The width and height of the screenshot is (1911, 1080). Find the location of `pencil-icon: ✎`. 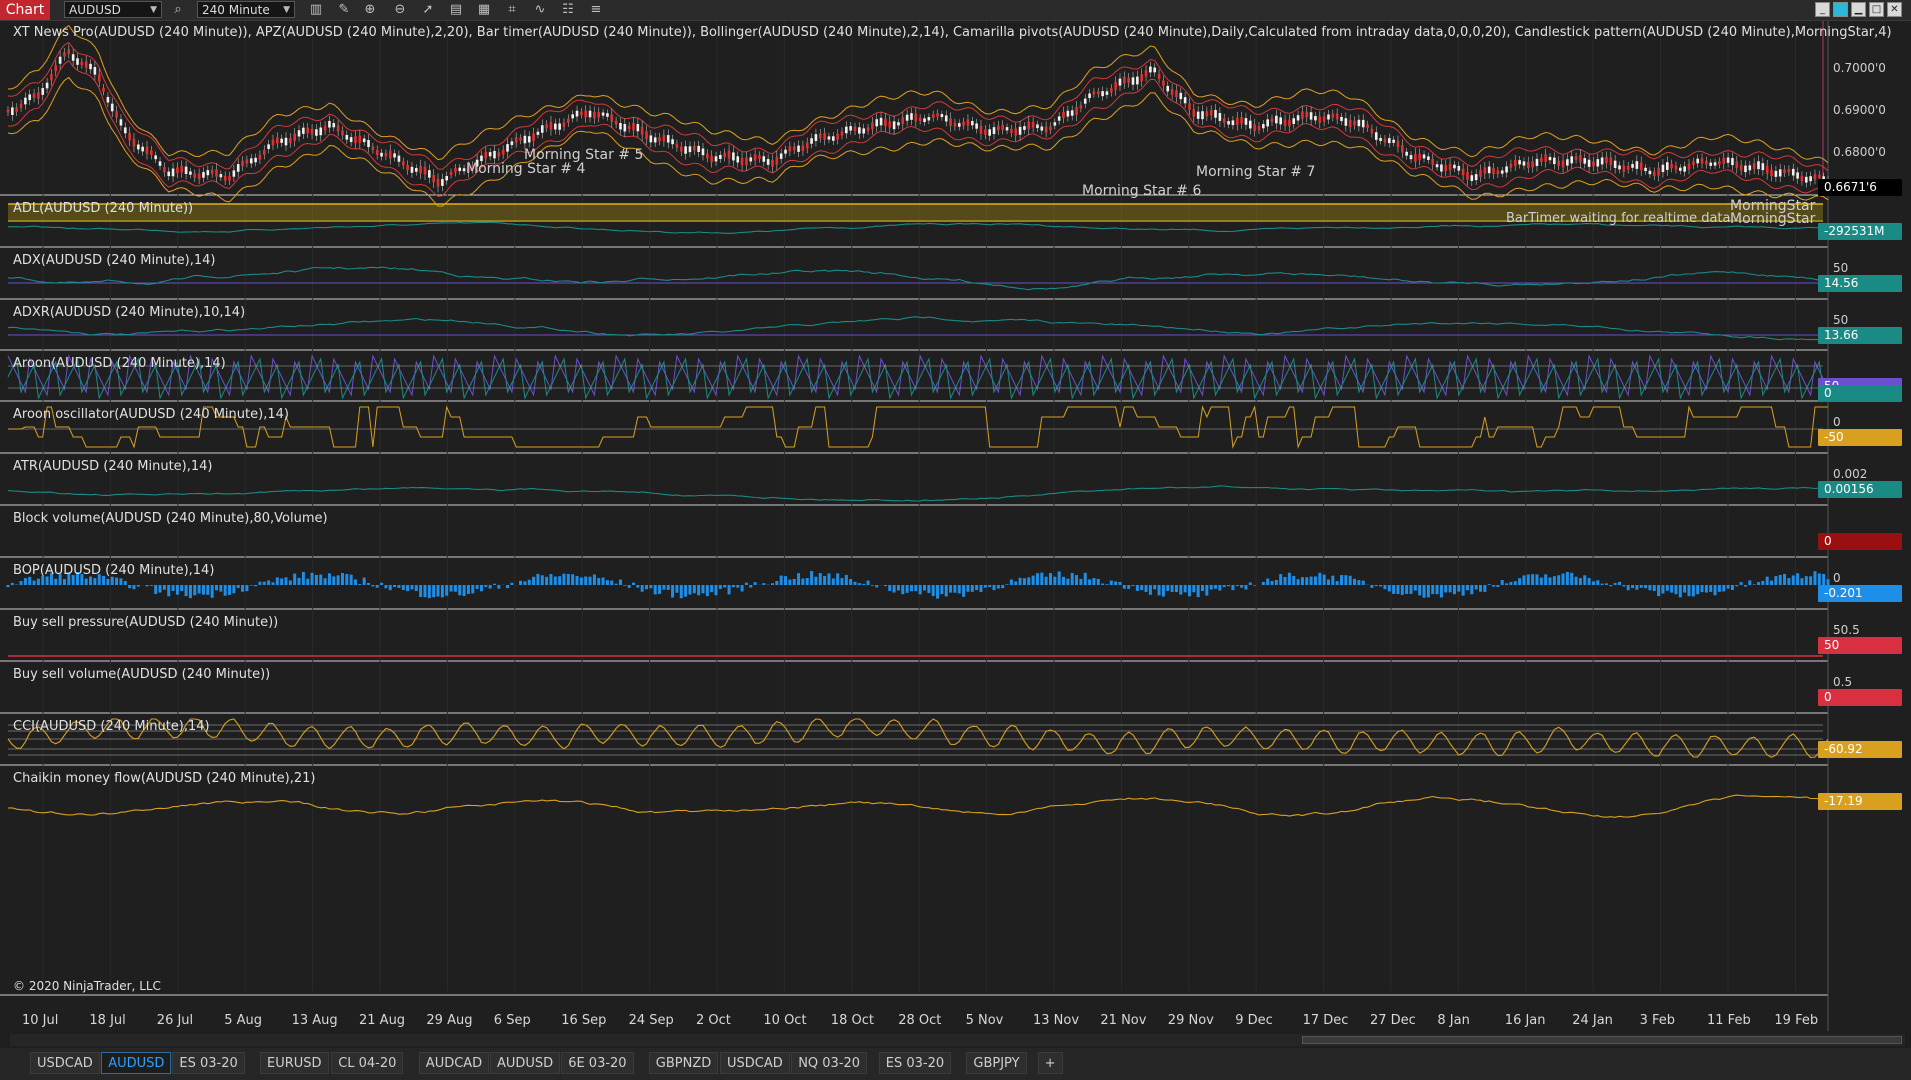

pencil-icon: ✎ is located at coordinates (344, 10).